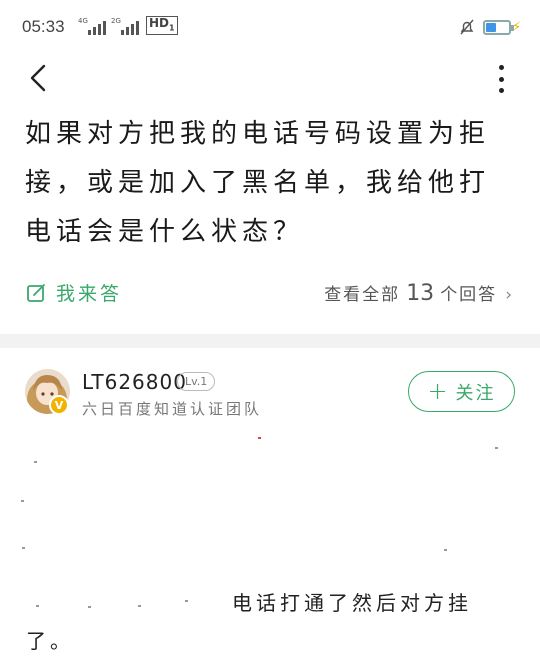 This screenshot has width=540, height=663. What do you see at coordinates (498, 27) in the screenshot?
I see `battery-icon` at bounding box center [498, 27].